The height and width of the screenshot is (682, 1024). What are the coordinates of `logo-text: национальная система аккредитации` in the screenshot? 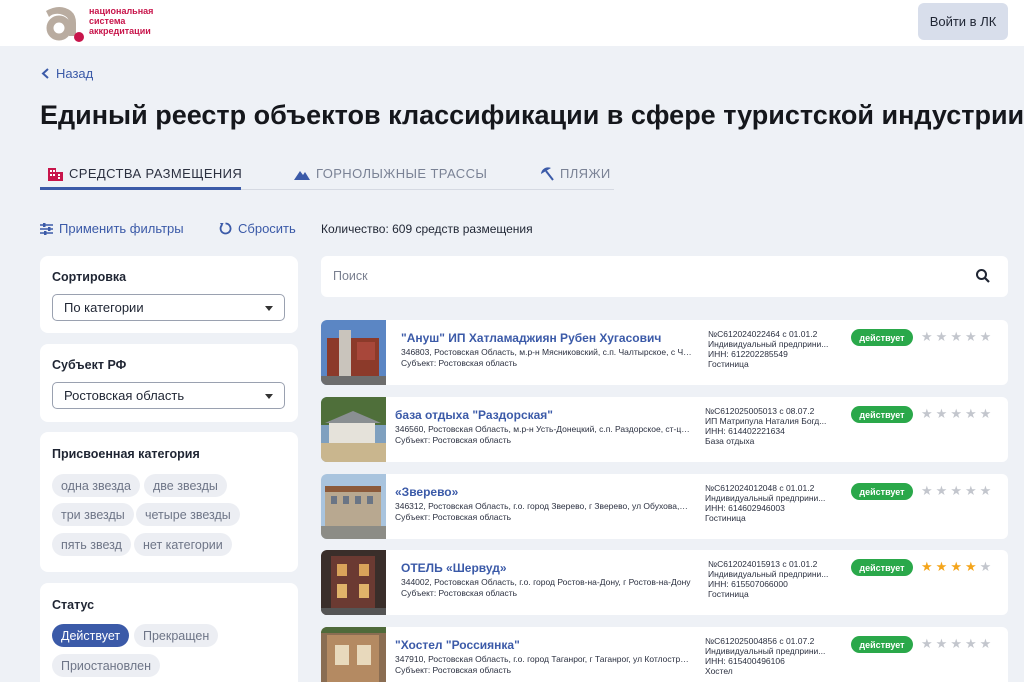 It's located at (121, 21).